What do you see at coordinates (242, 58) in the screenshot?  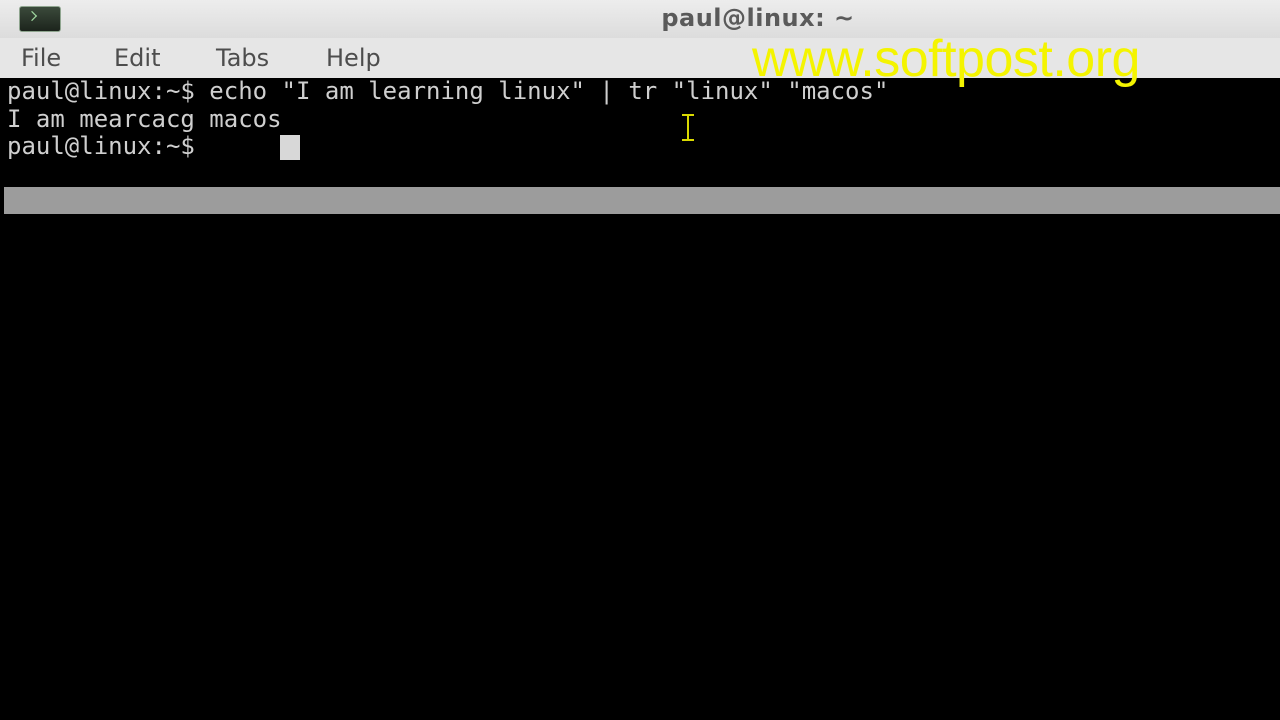 I see `menu-tabs: Tabs` at bounding box center [242, 58].